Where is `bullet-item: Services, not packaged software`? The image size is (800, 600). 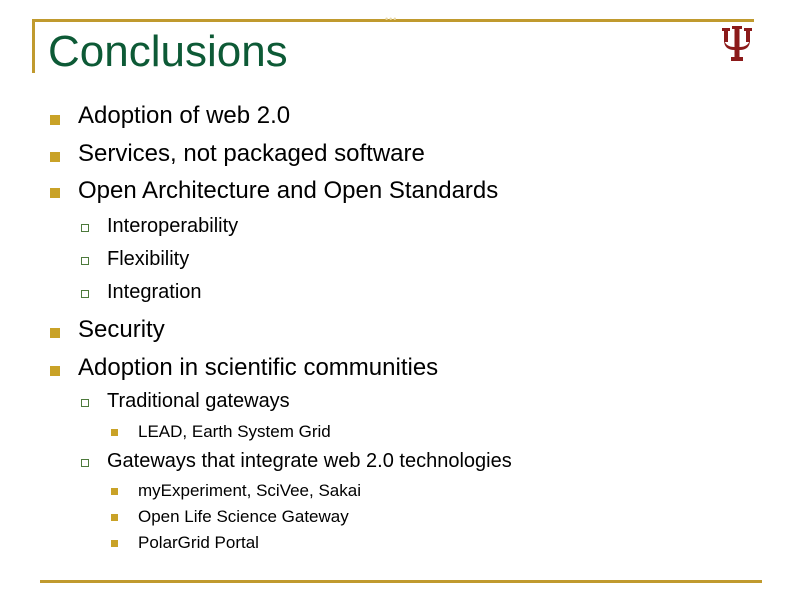 bullet-item: Services, not packaged software is located at coordinates (251, 153).